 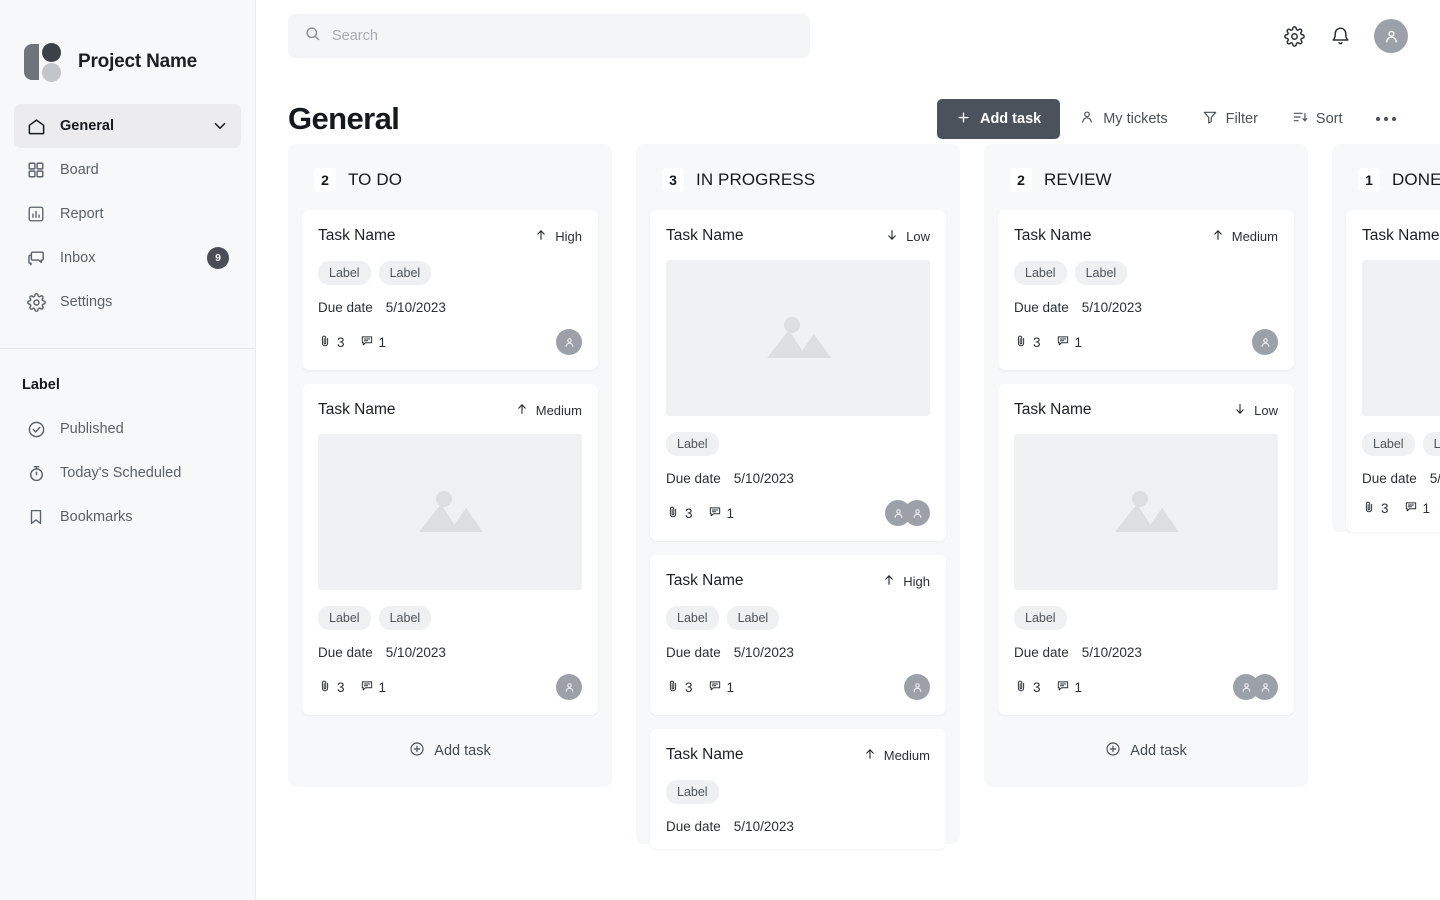 What do you see at coordinates (756, 179) in the screenshot?
I see `column-title: IN PROGRESS` at bounding box center [756, 179].